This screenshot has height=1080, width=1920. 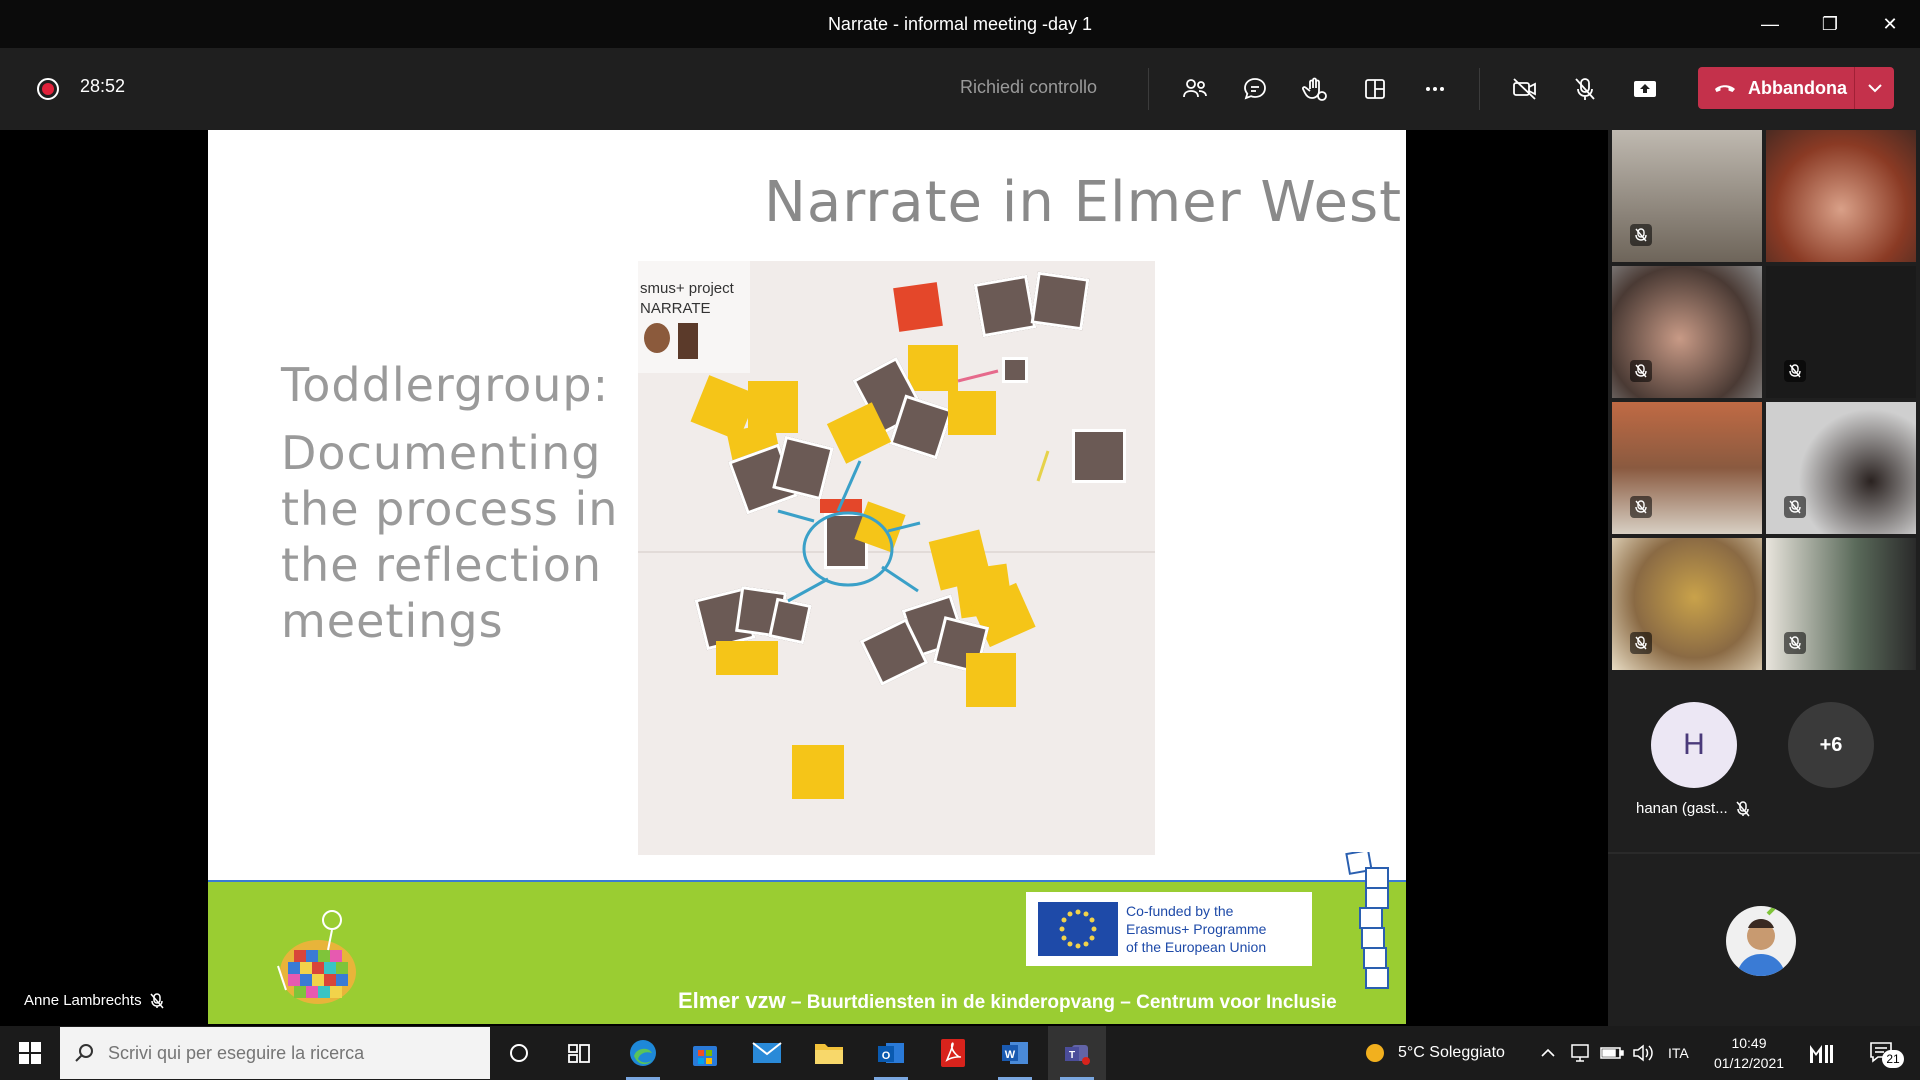 What do you see at coordinates (1645, 89) in the screenshot?
I see `share-screen-icon` at bounding box center [1645, 89].